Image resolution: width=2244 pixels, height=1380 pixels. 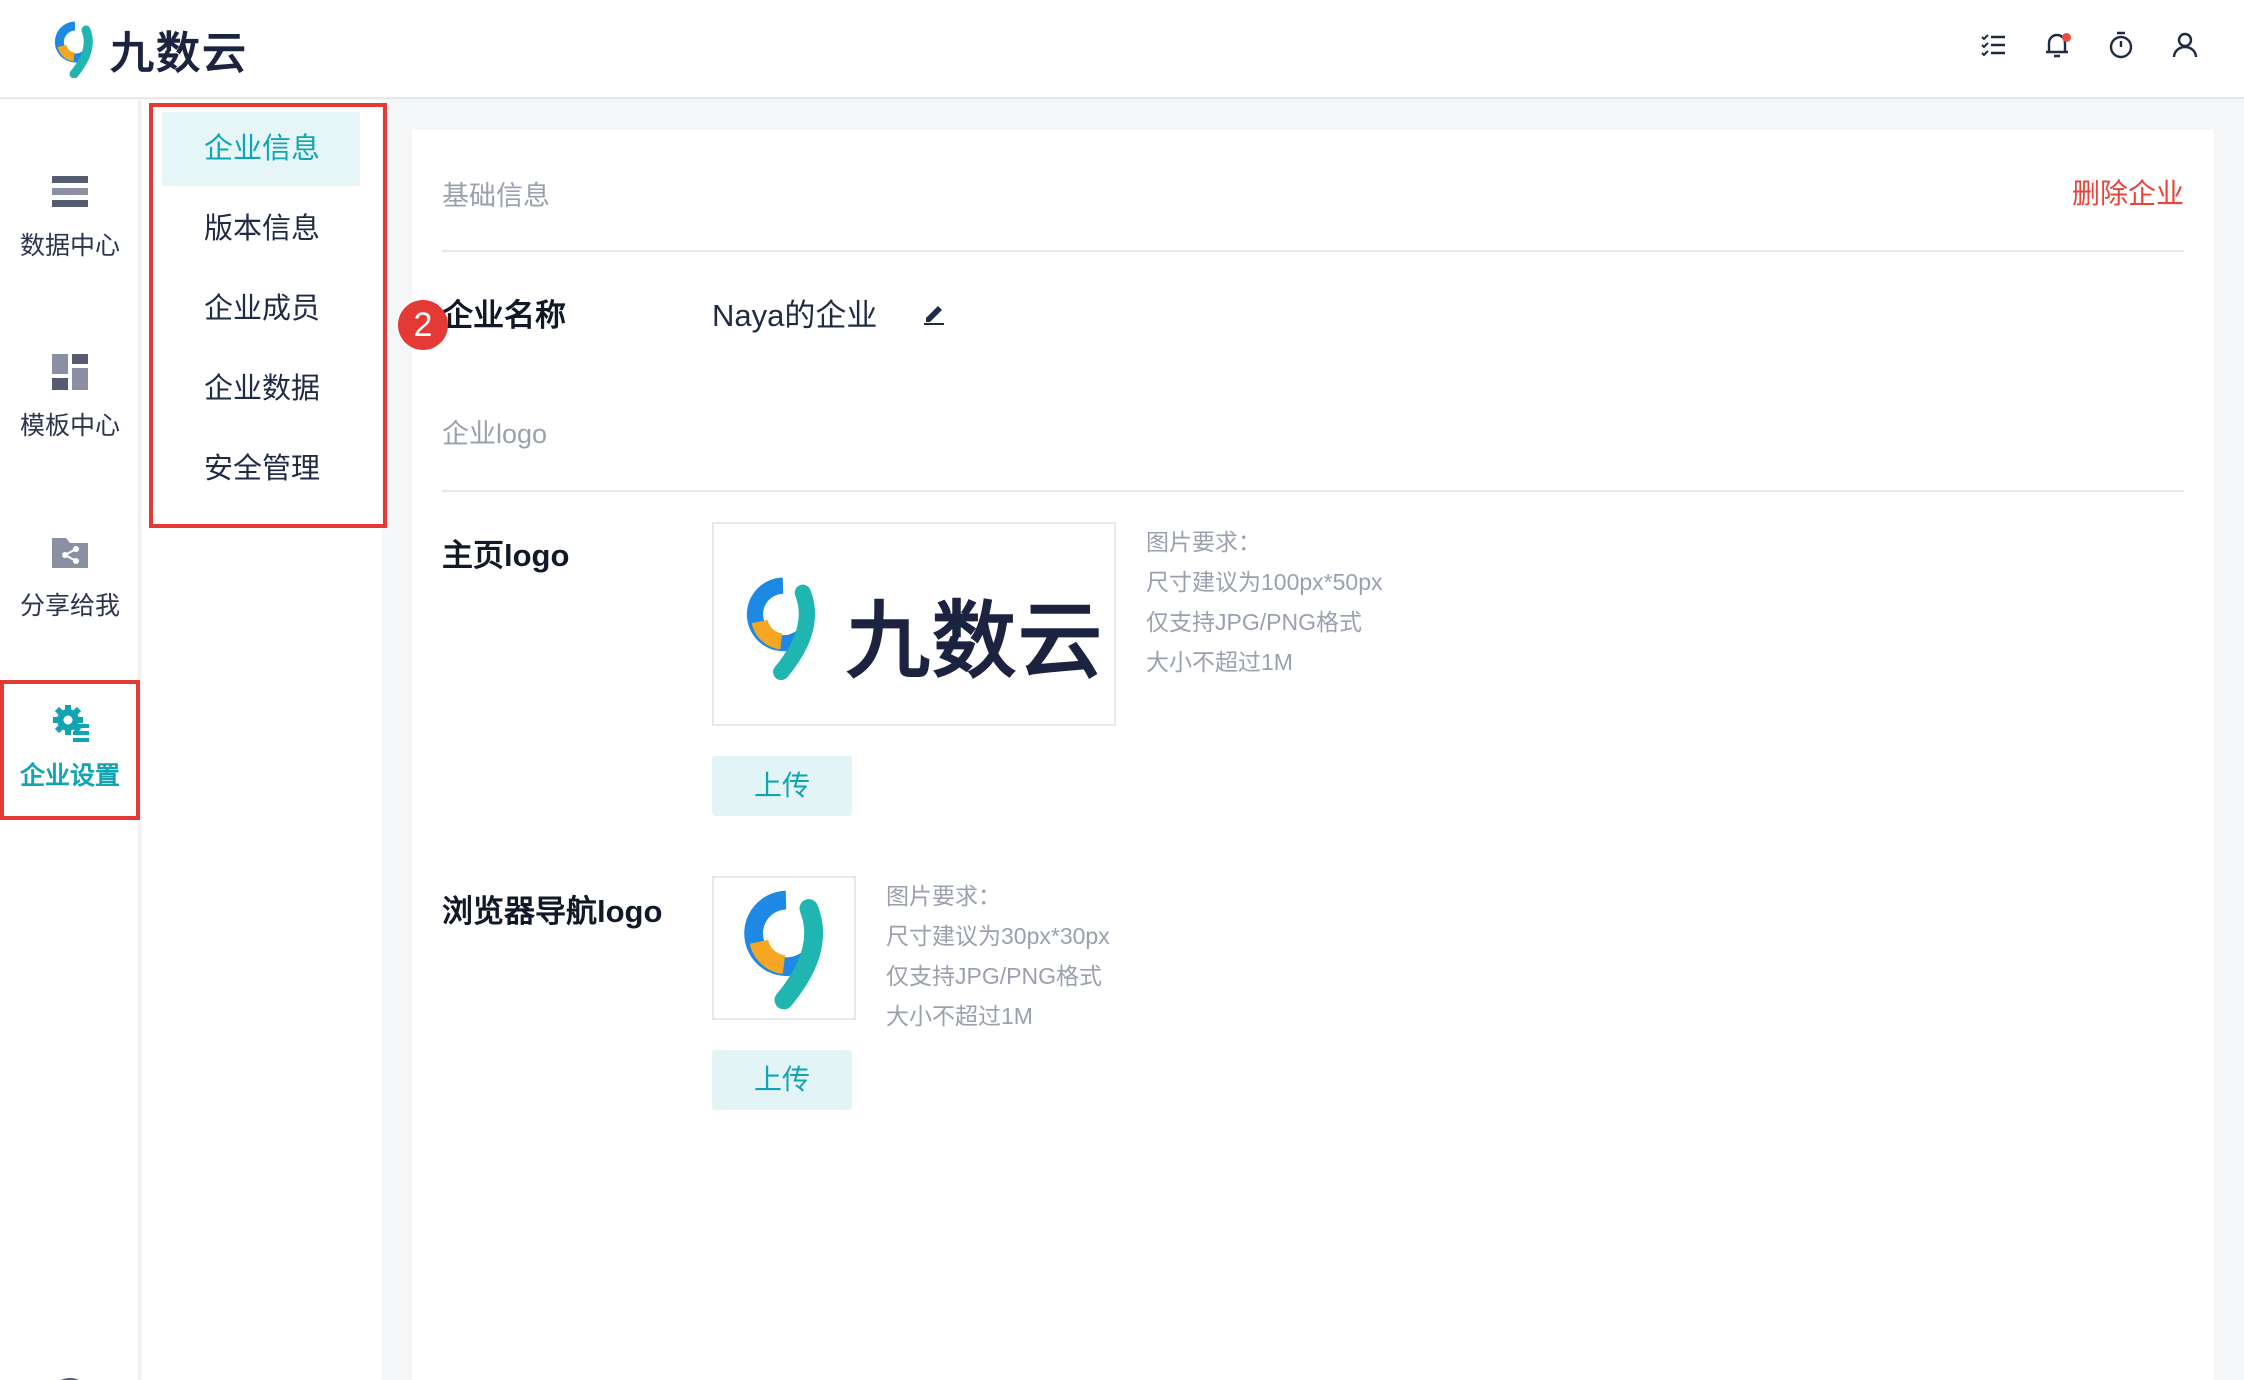 What do you see at coordinates (2057, 47) in the screenshot?
I see `bell-icon` at bounding box center [2057, 47].